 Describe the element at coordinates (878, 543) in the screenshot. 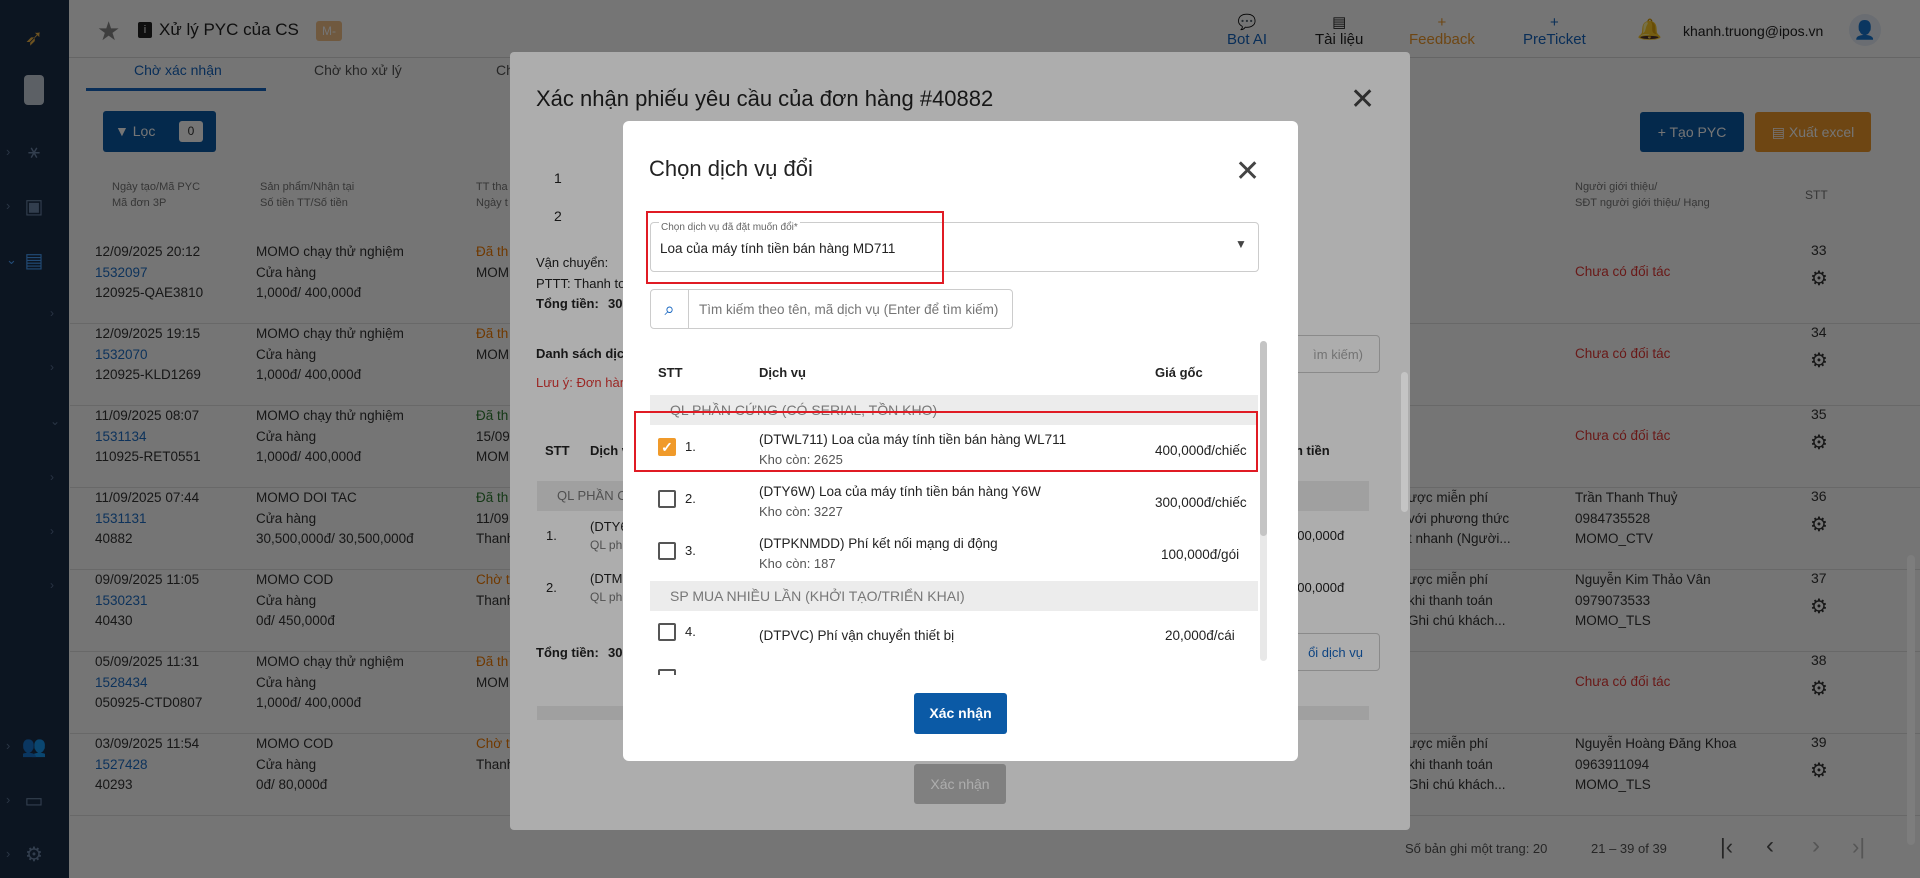

I see `item-name: (DTPKNMDD) Phí kết nối mạng di động` at that location.